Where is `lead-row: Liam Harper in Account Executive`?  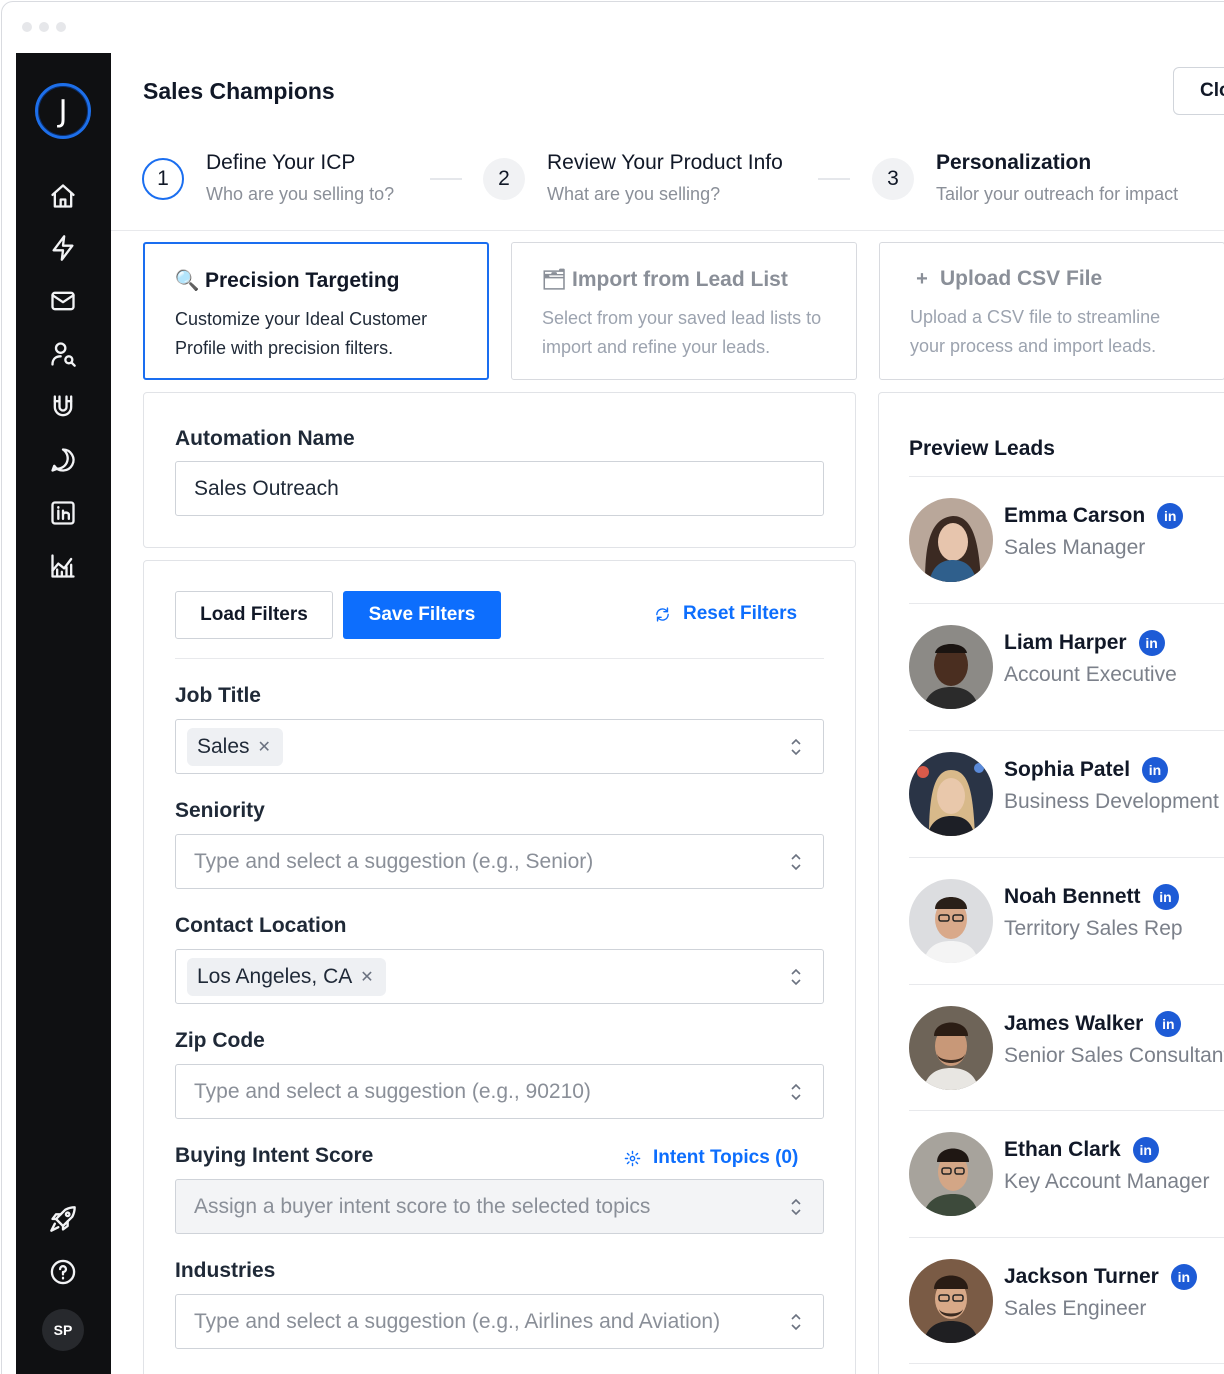 lead-row: Liam Harper in Account Executive is located at coordinates (1066, 688).